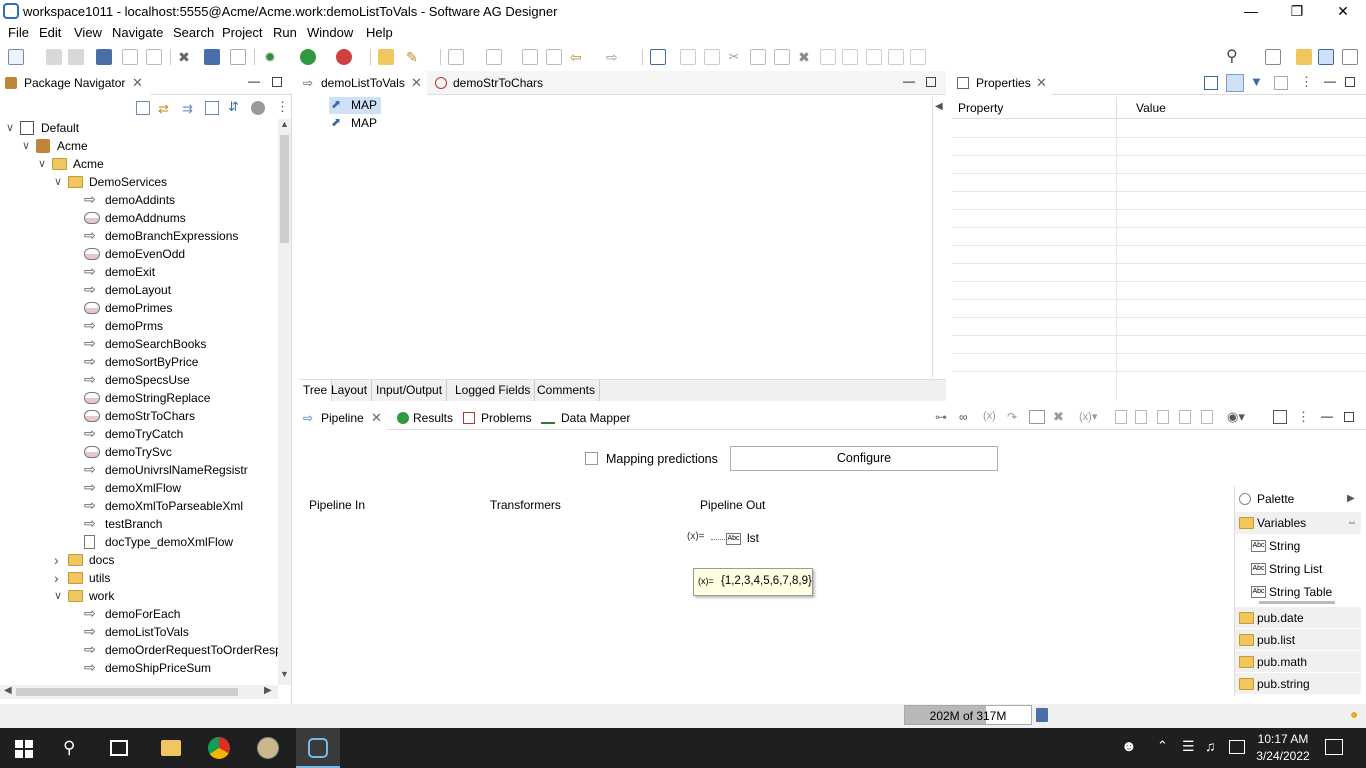 The image size is (1366, 768). Describe the element at coordinates (412, 57) in the screenshot. I see `wand-icon: ✎` at that location.